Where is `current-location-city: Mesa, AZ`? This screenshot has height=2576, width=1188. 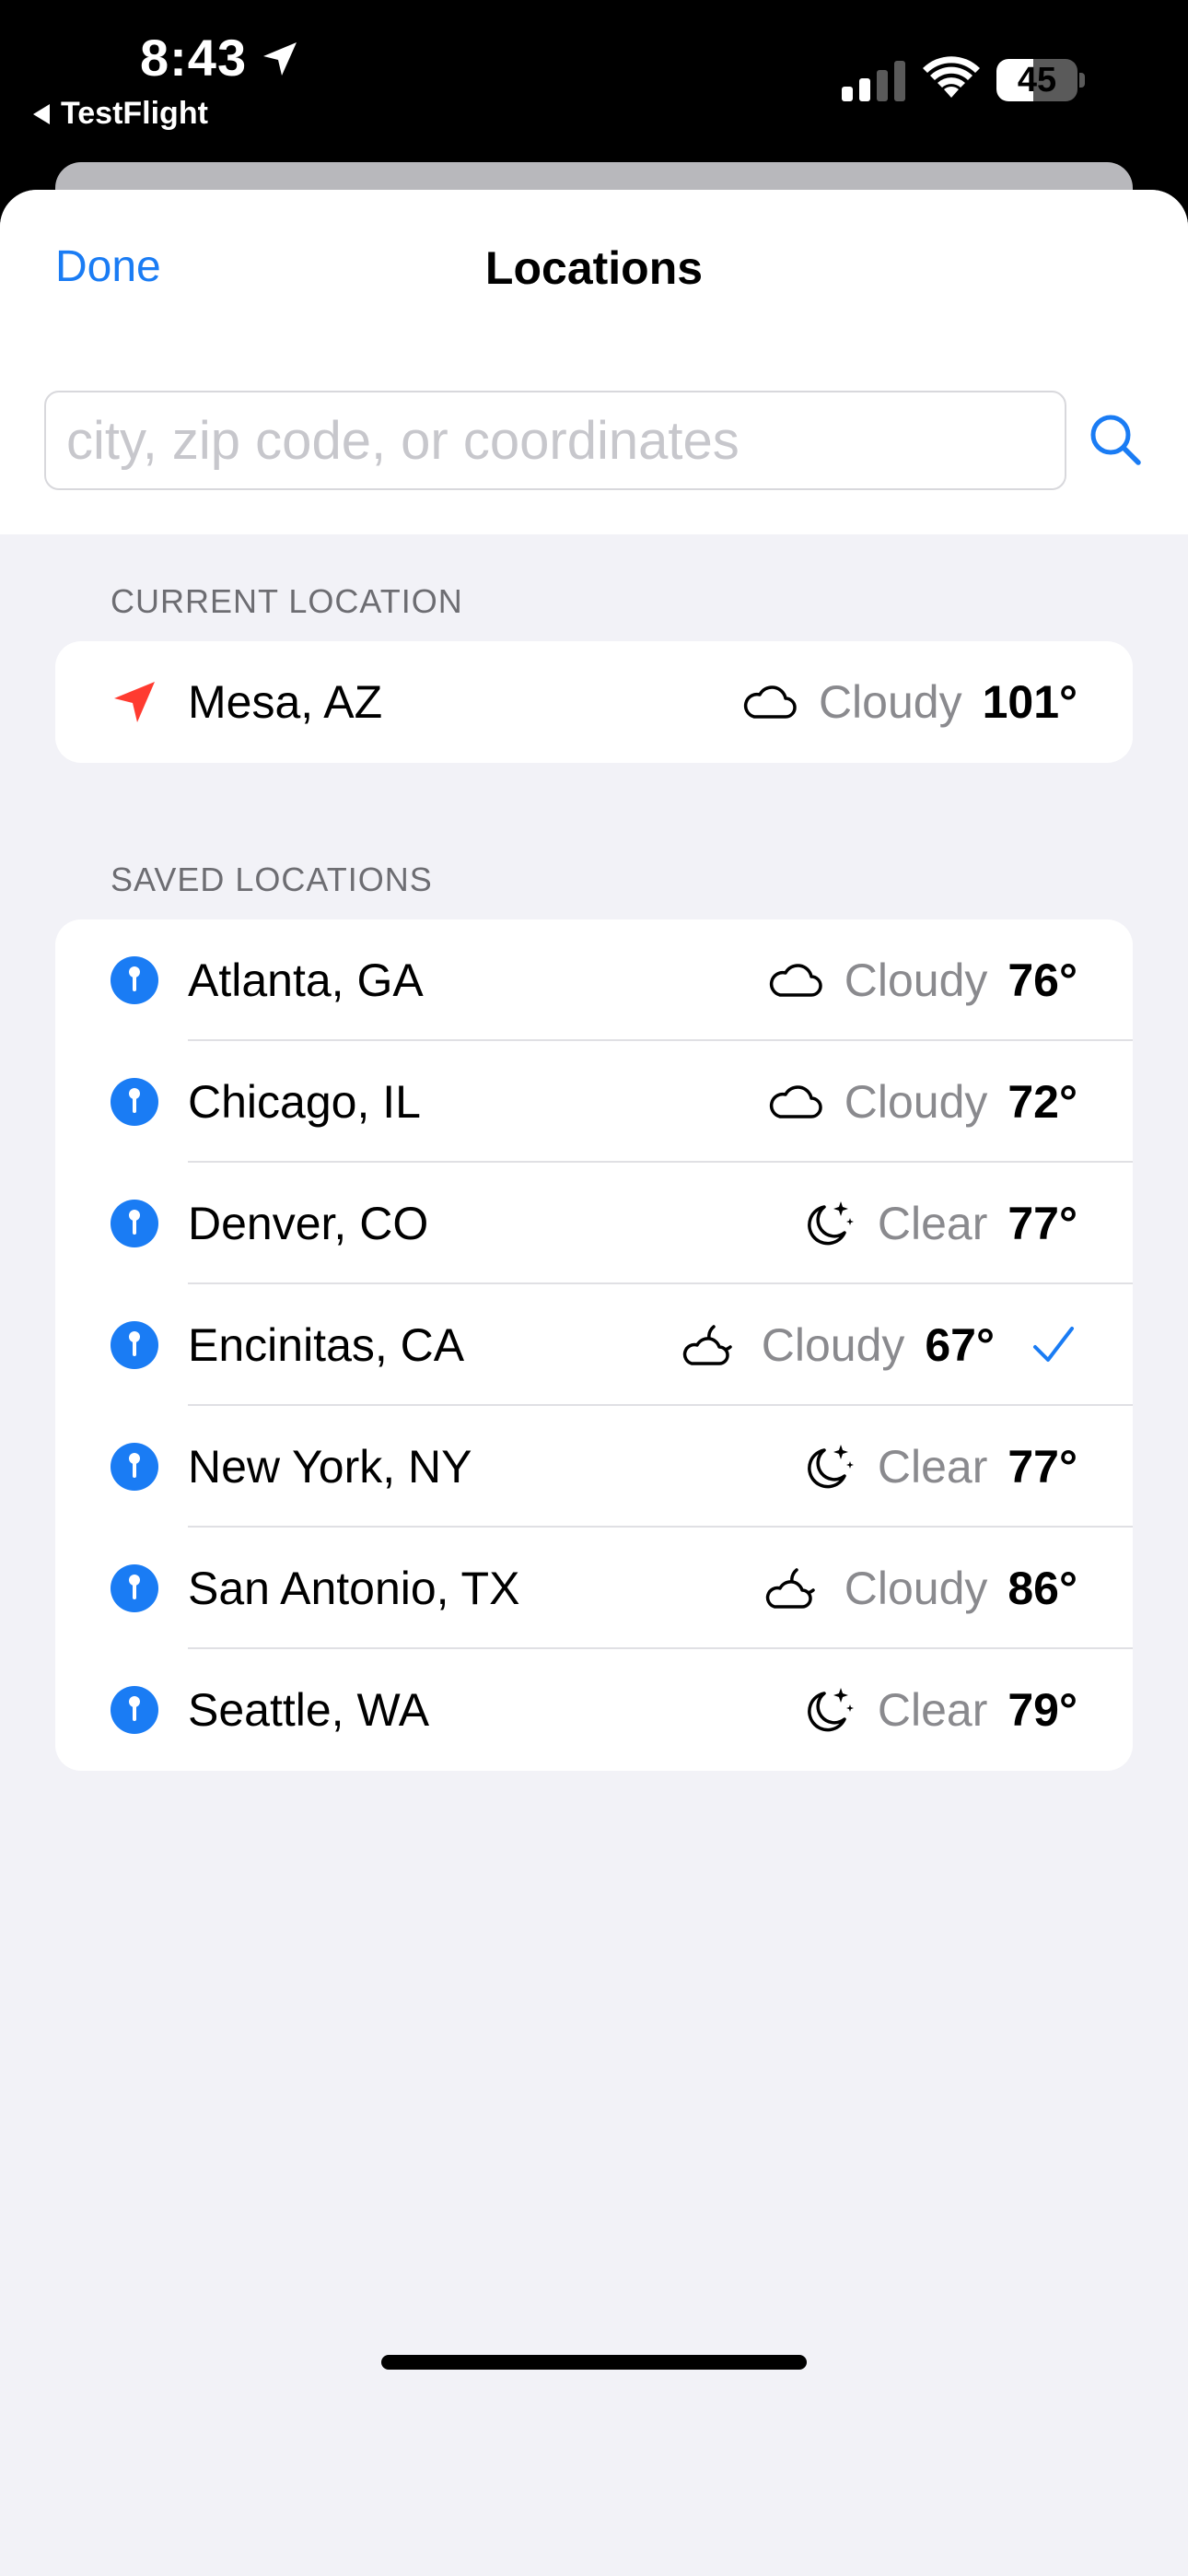
current-location-city: Mesa, AZ is located at coordinates (285, 702).